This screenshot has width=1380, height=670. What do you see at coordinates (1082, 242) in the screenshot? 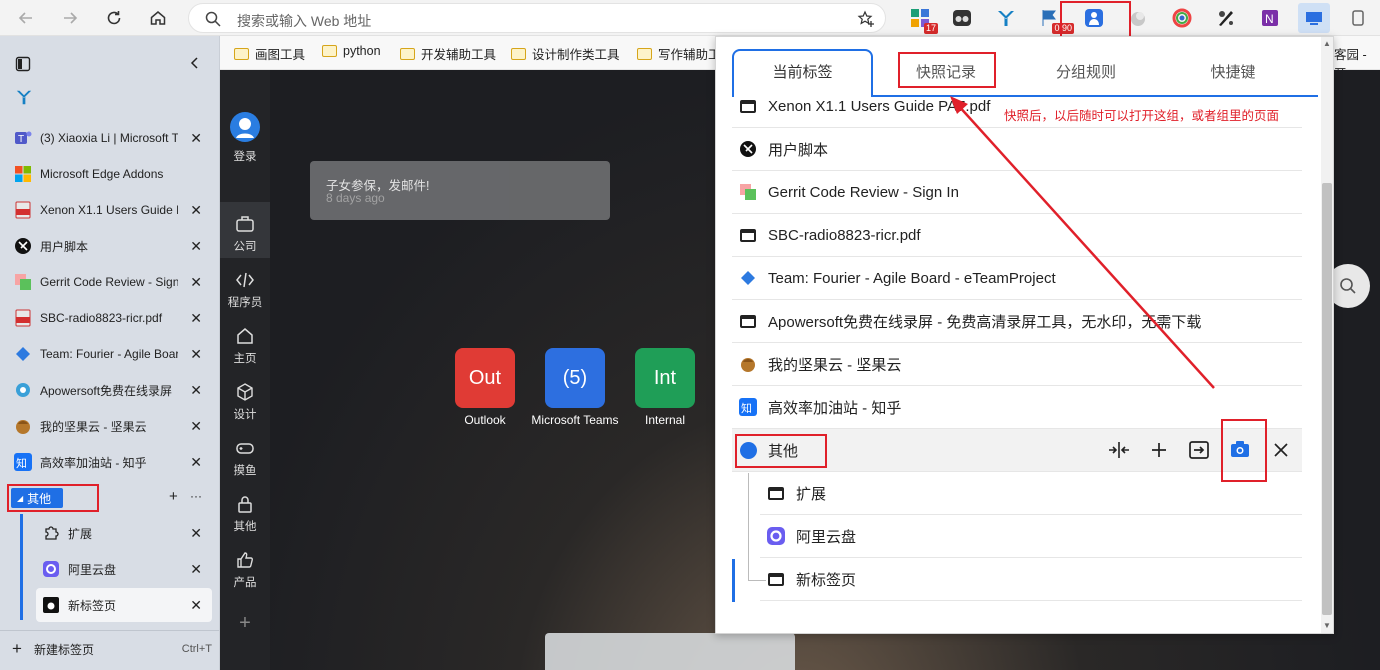
I see `annotation-arrow` at bounding box center [1082, 242].